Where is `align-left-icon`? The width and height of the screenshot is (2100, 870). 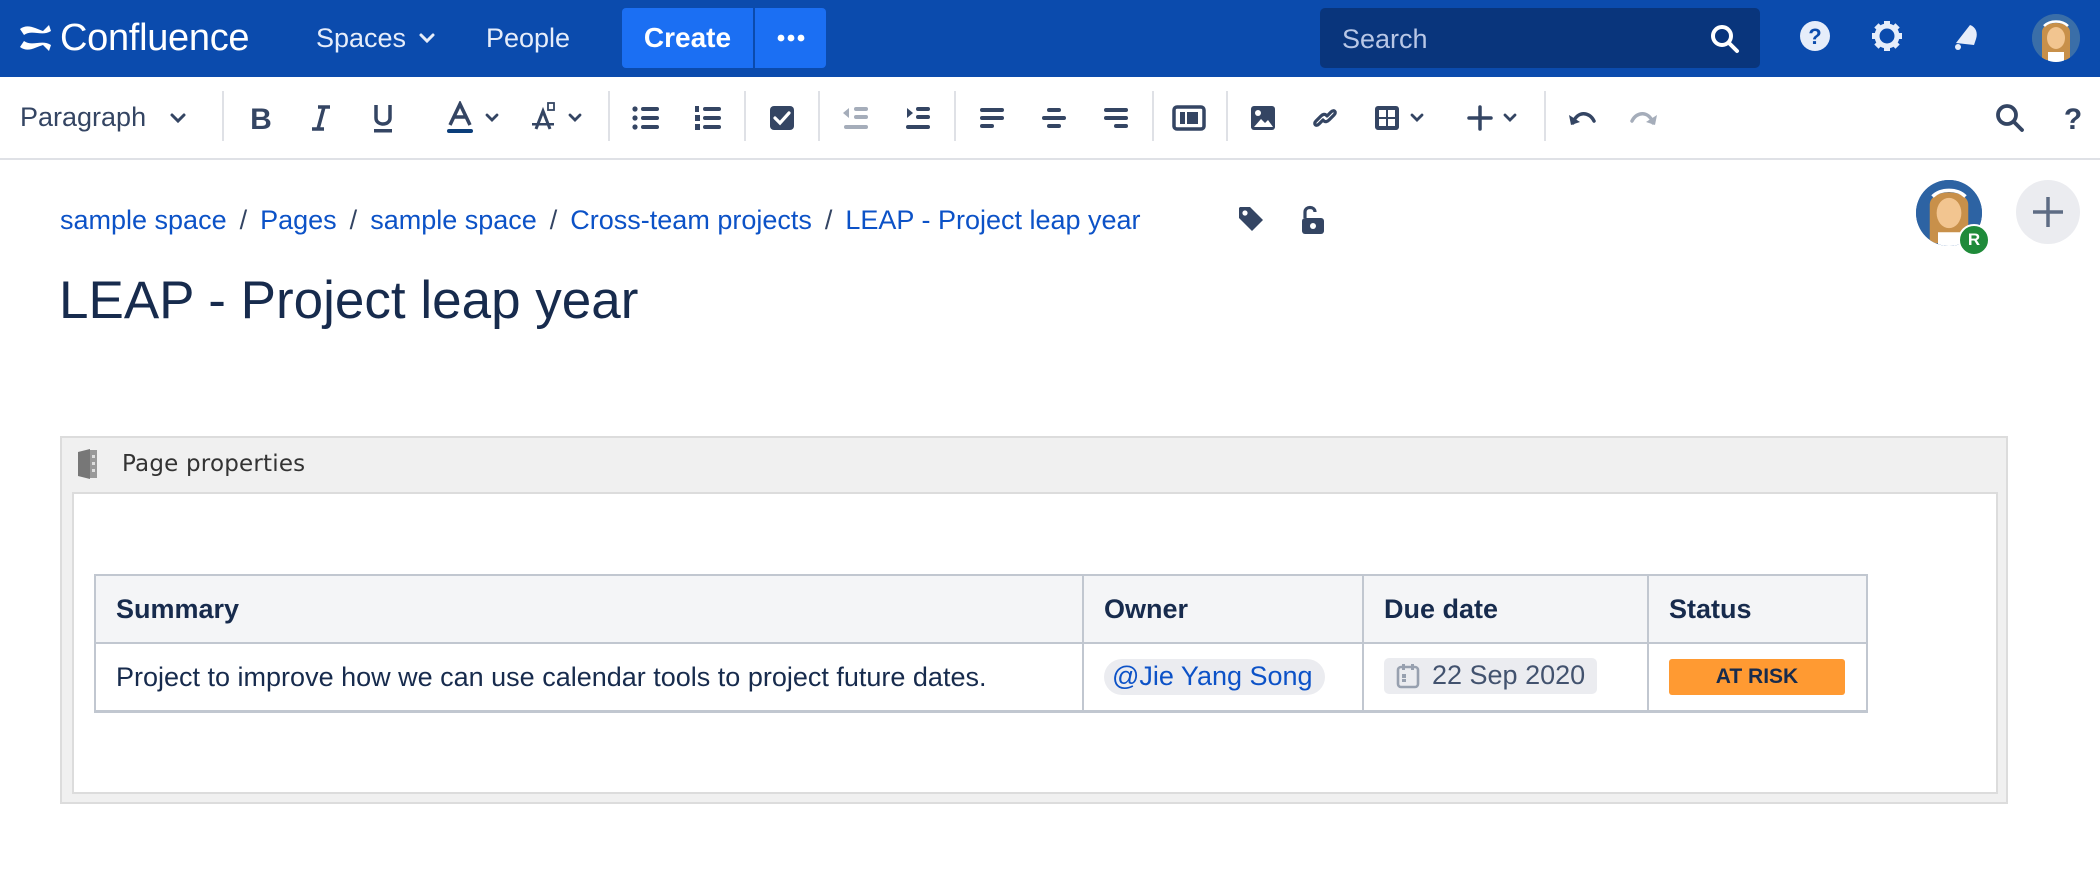 align-left-icon is located at coordinates (992, 117).